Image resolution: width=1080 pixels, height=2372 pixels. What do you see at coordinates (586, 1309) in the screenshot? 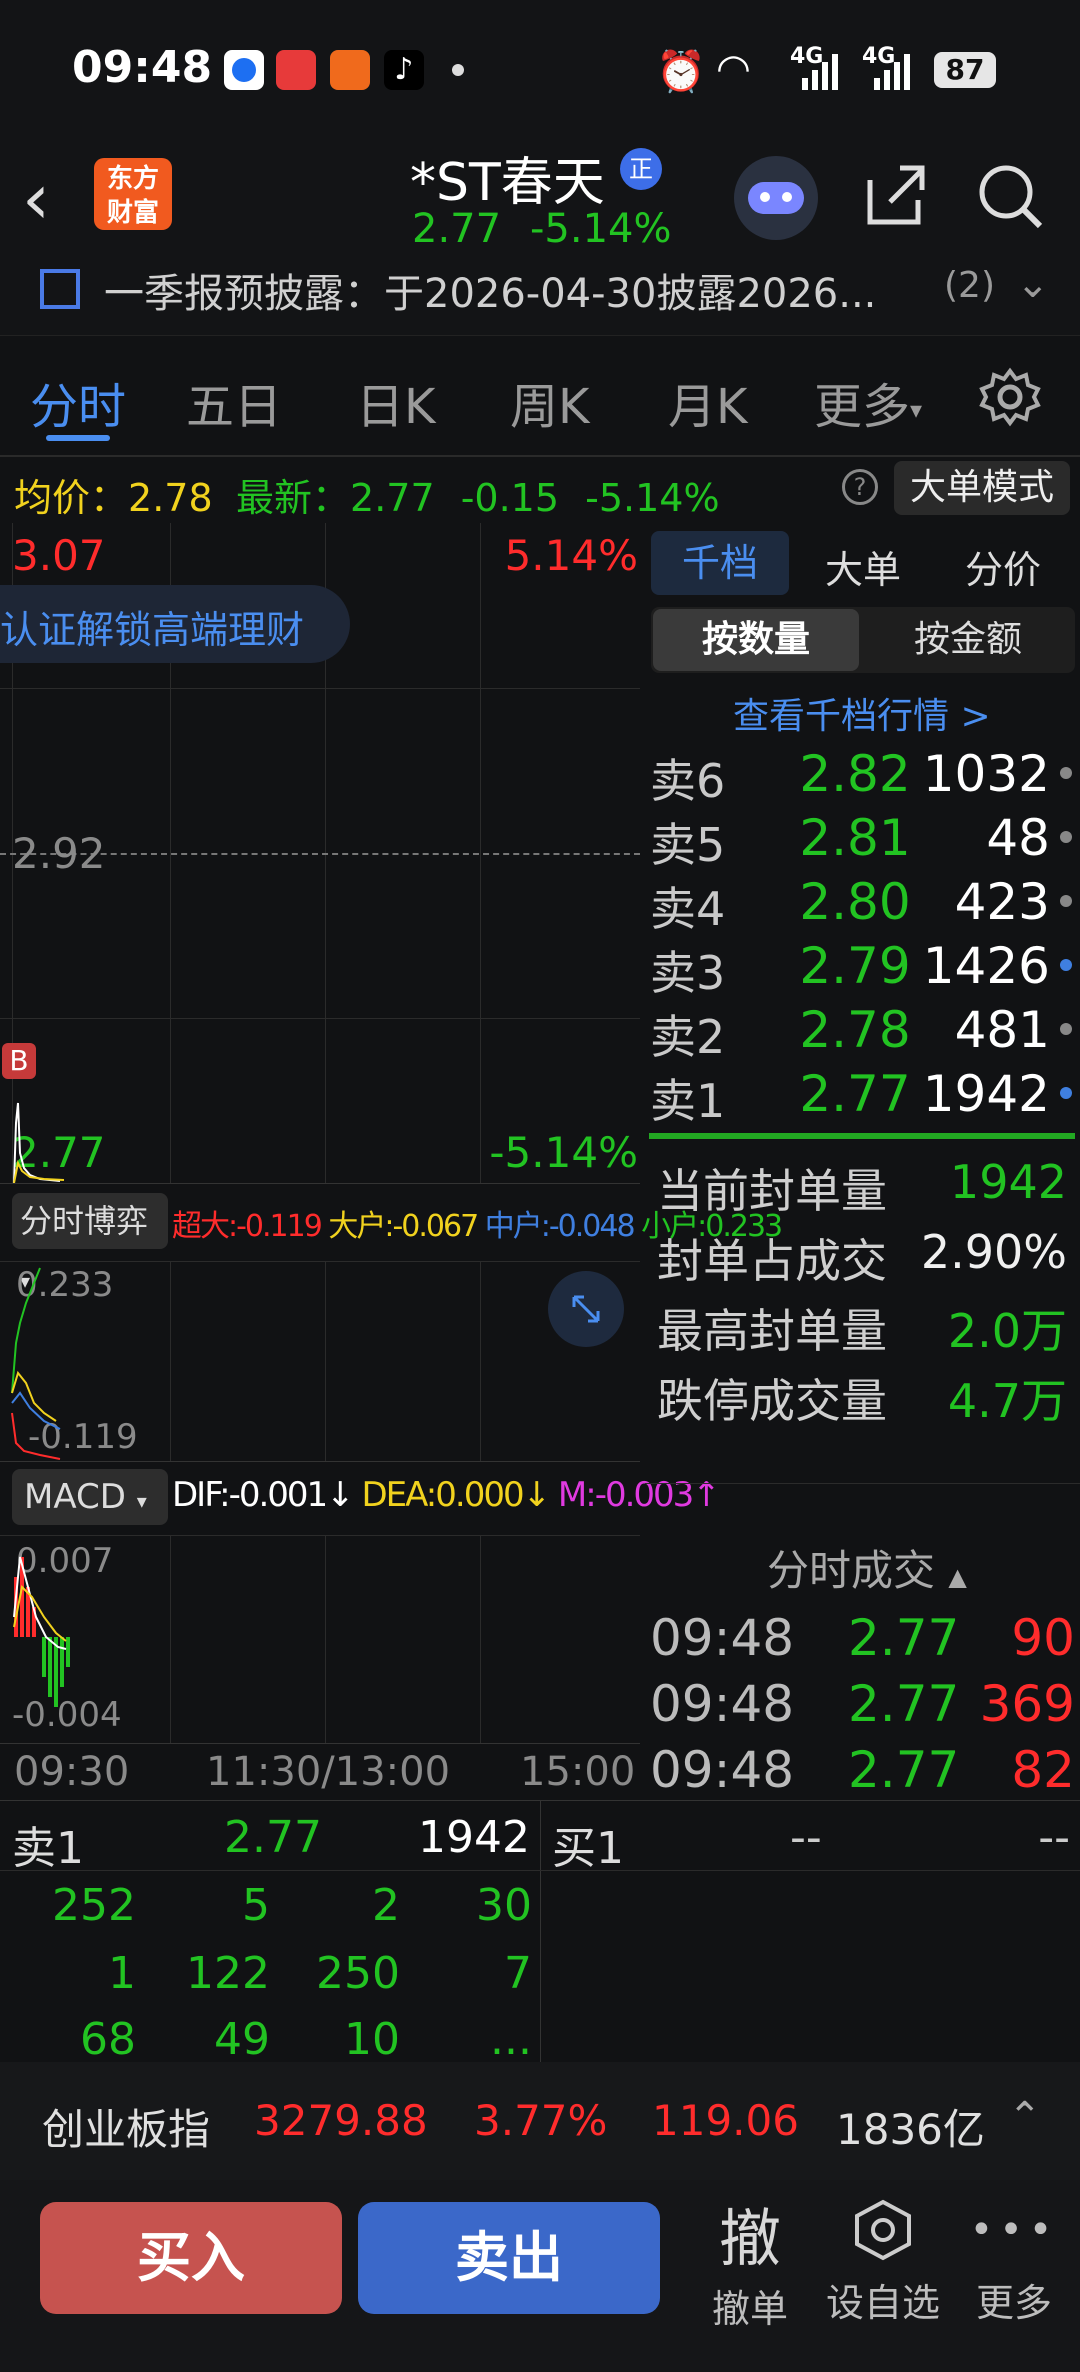
I see `expand-icon` at bounding box center [586, 1309].